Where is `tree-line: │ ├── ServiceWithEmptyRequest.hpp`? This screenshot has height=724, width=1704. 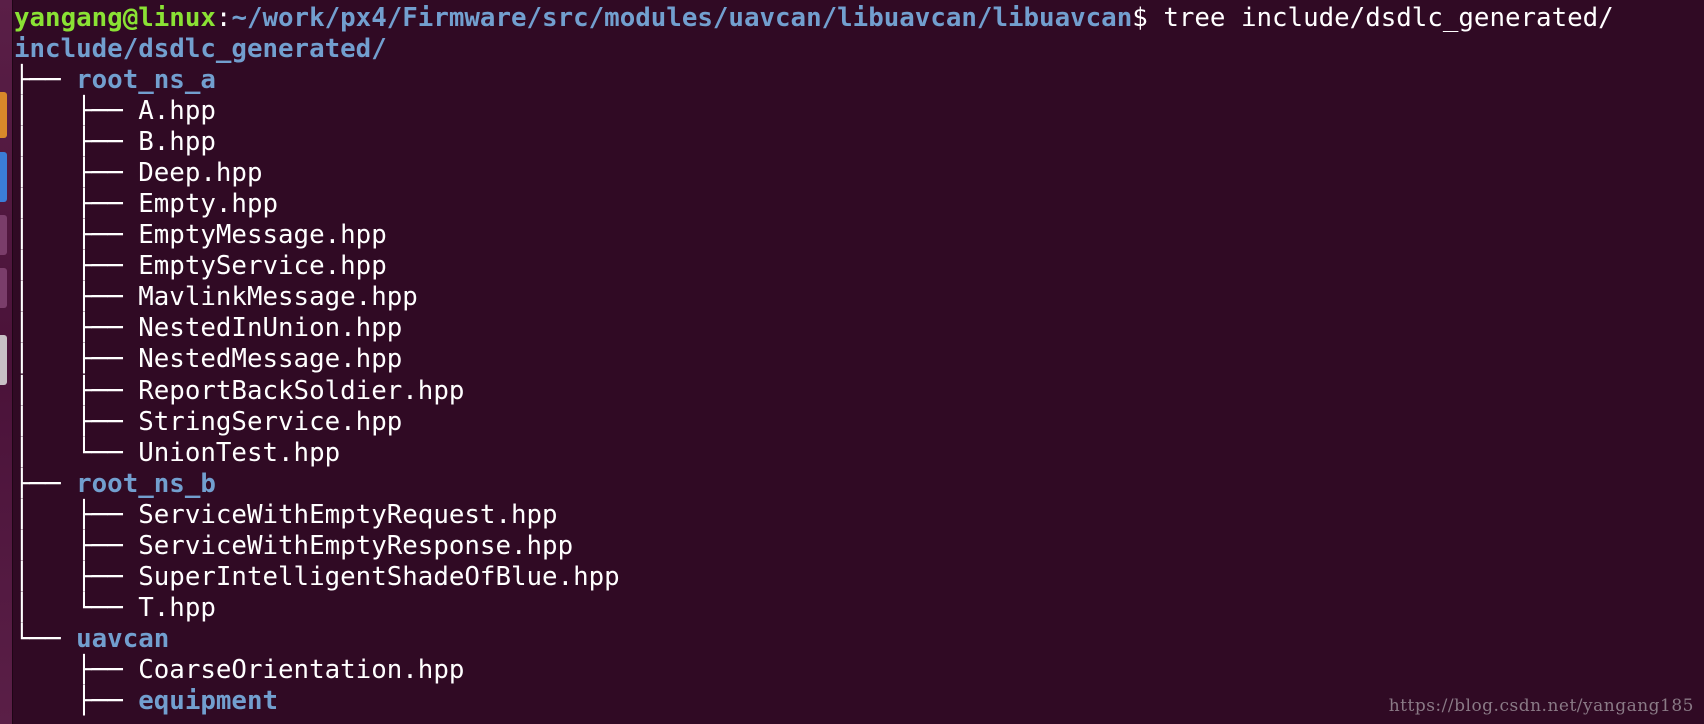
tree-line: │ ├── ServiceWithEmptyRequest.hpp is located at coordinates (286, 515).